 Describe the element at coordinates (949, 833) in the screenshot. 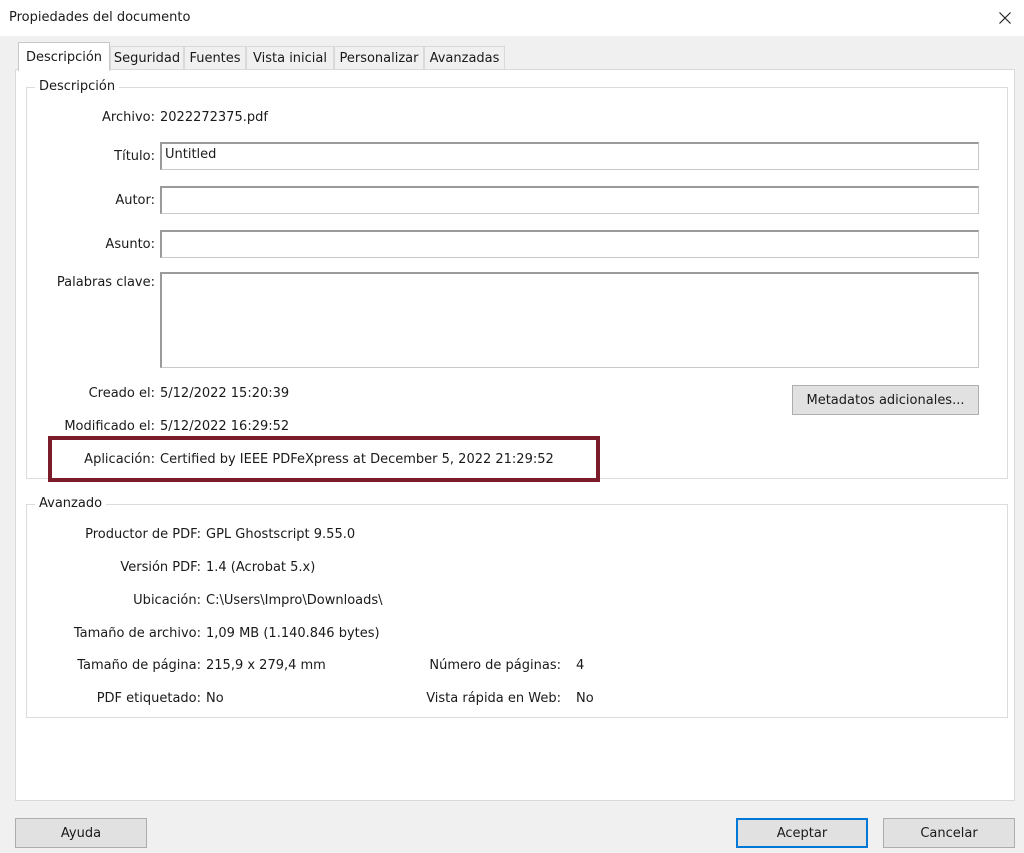

I see `cancel-button: Cancelar` at that location.